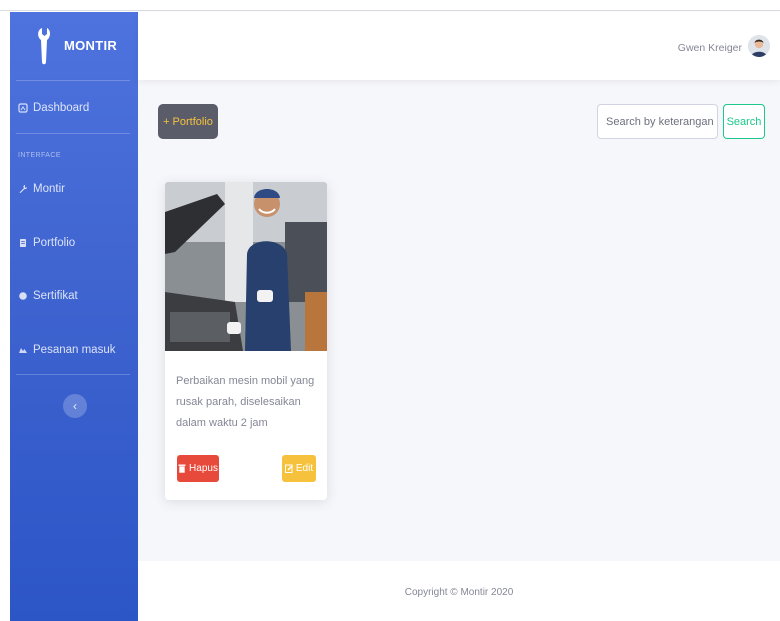 The width and height of the screenshot is (780, 621). I want to click on topbar: Gwen Kreiger, so click(459, 46).